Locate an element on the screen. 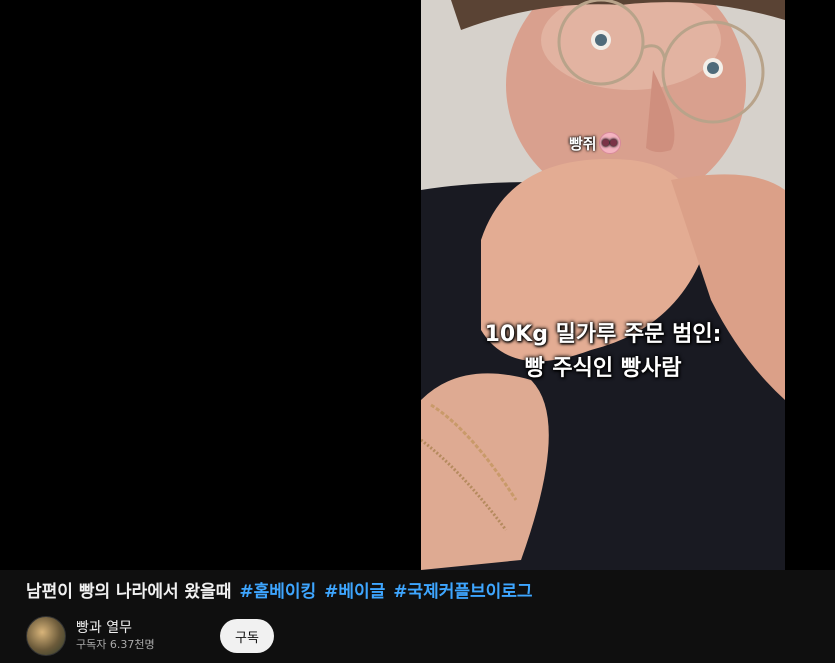  channel-info: 빵과 열무 구독자 6.37천명 is located at coordinates (131, 636).